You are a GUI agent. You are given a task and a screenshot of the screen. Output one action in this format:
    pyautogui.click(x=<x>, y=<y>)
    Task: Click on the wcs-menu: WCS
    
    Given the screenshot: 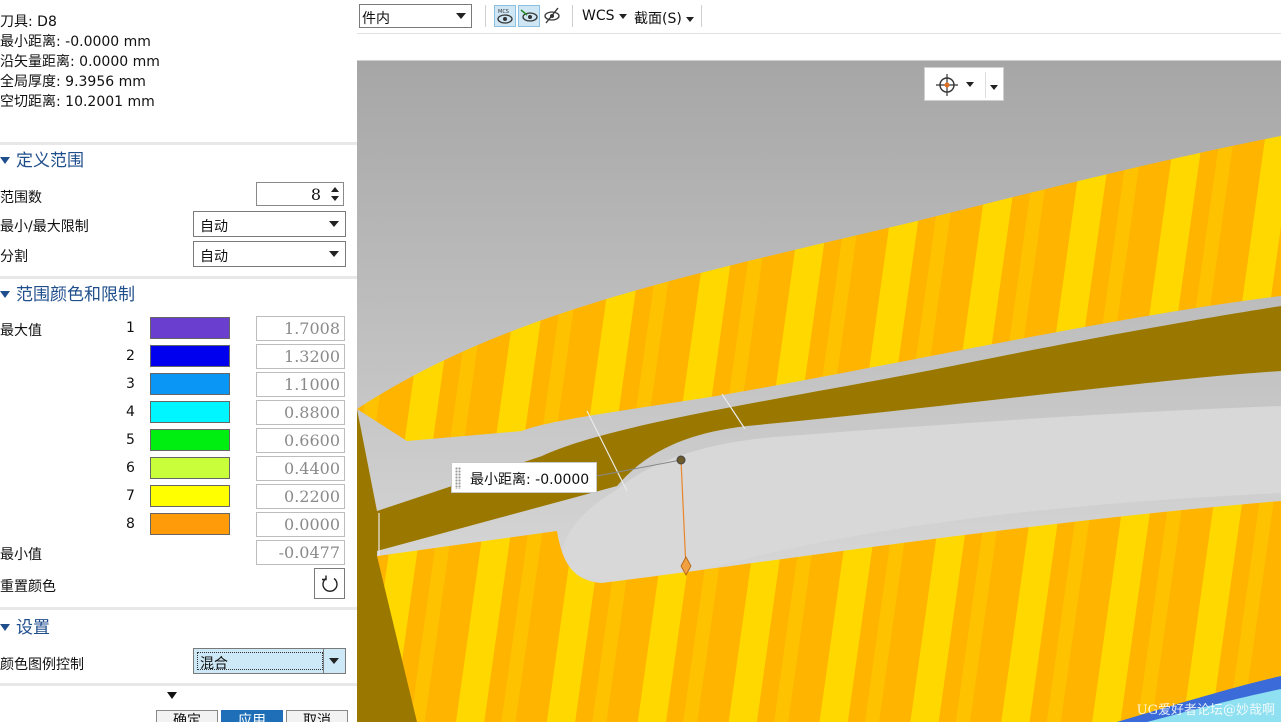 What is the action you would take?
    pyautogui.click(x=604, y=16)
    